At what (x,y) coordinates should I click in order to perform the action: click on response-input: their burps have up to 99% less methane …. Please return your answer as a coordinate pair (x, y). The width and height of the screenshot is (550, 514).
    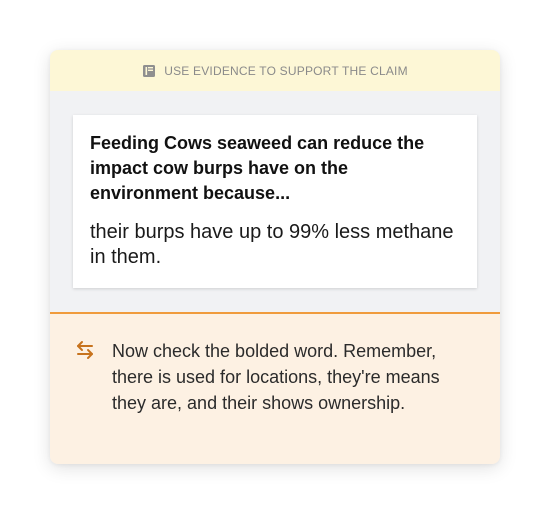
    Looking at the image, I should click on (275, 245).